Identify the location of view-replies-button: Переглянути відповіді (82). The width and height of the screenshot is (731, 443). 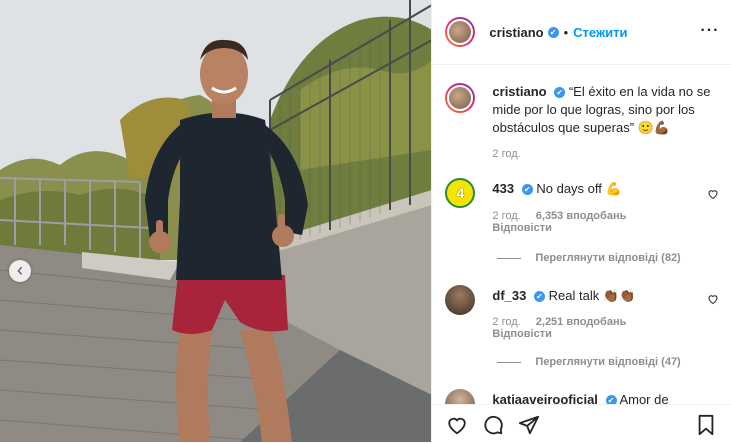
(589, 258).